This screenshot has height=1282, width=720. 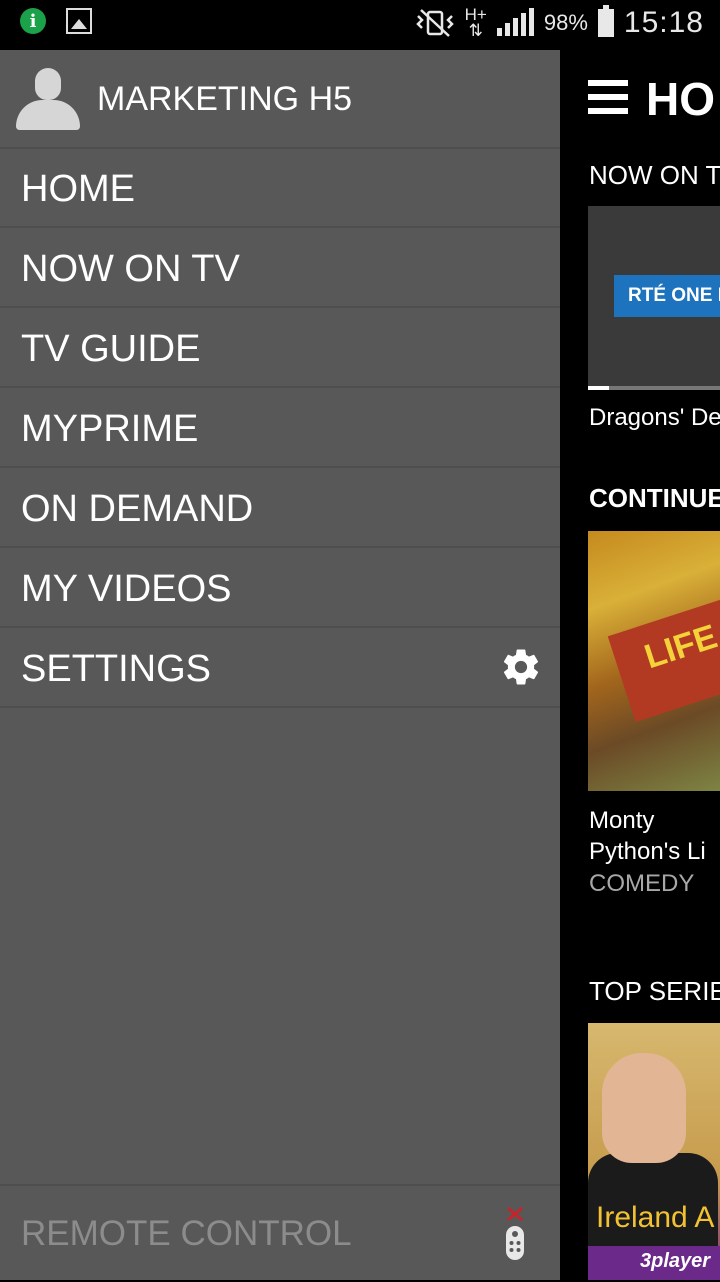 I want to click on 3player-badge: 3player, so click(x=675, y=1261).